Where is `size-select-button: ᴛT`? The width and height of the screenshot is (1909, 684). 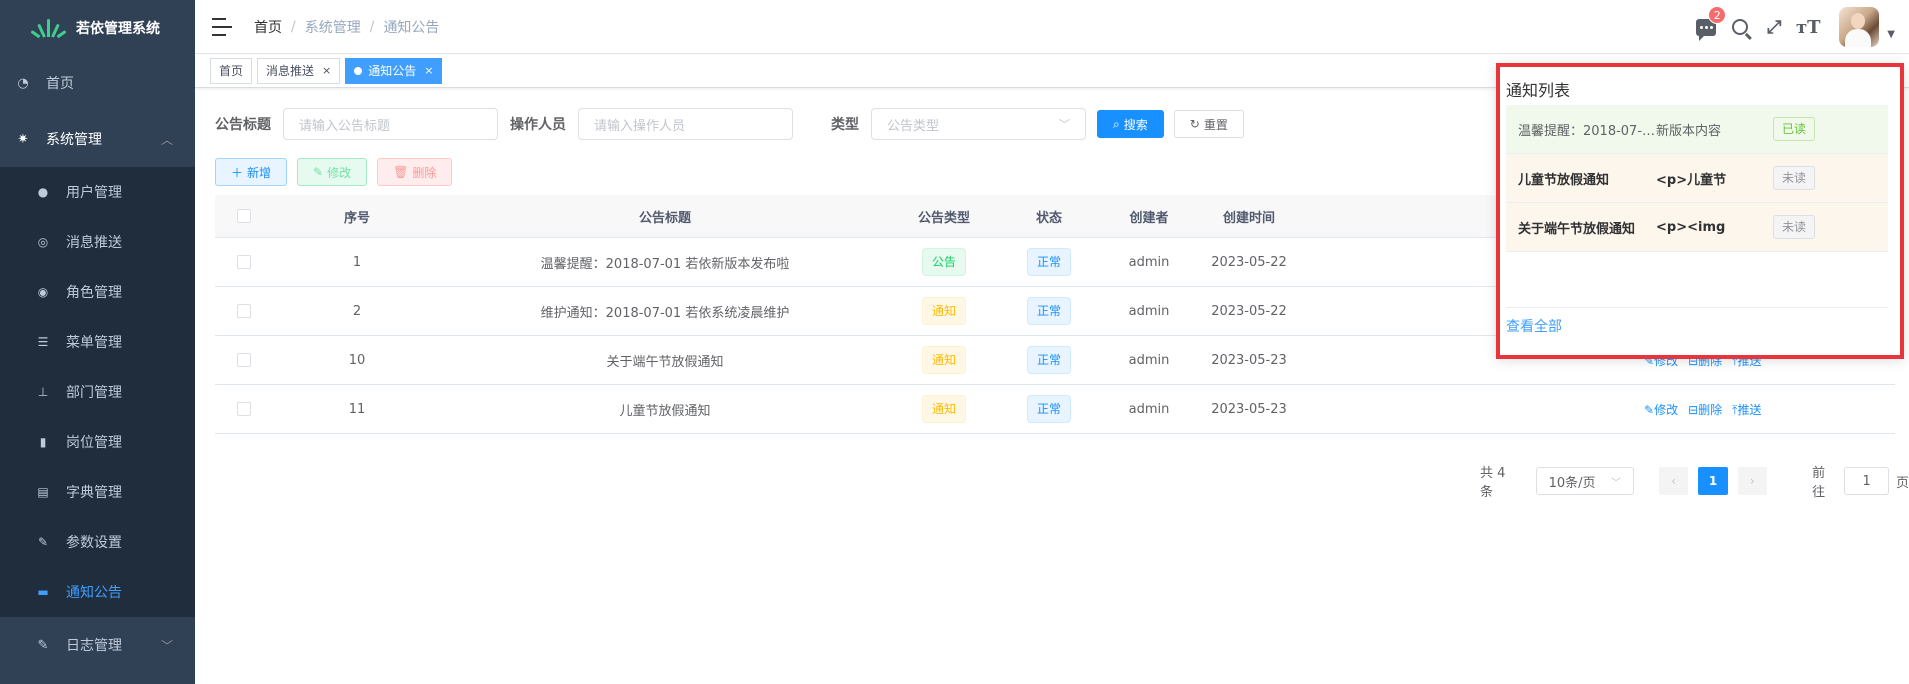
size-select-button: ᴛT is located at coordinates (1808, 27).